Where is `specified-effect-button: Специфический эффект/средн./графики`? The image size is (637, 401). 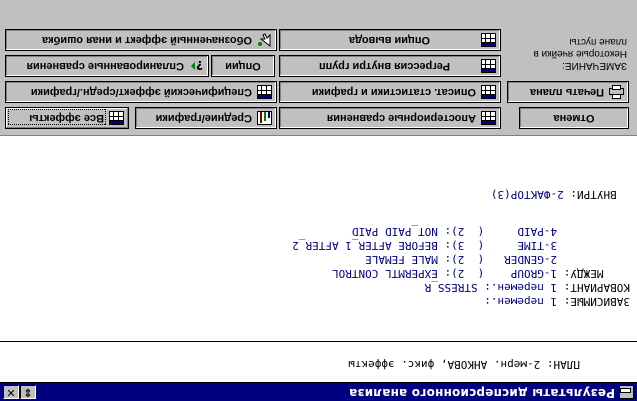
specified-effect-button: Специфический эффект/средн./графики is located at coordinates (141, 92).